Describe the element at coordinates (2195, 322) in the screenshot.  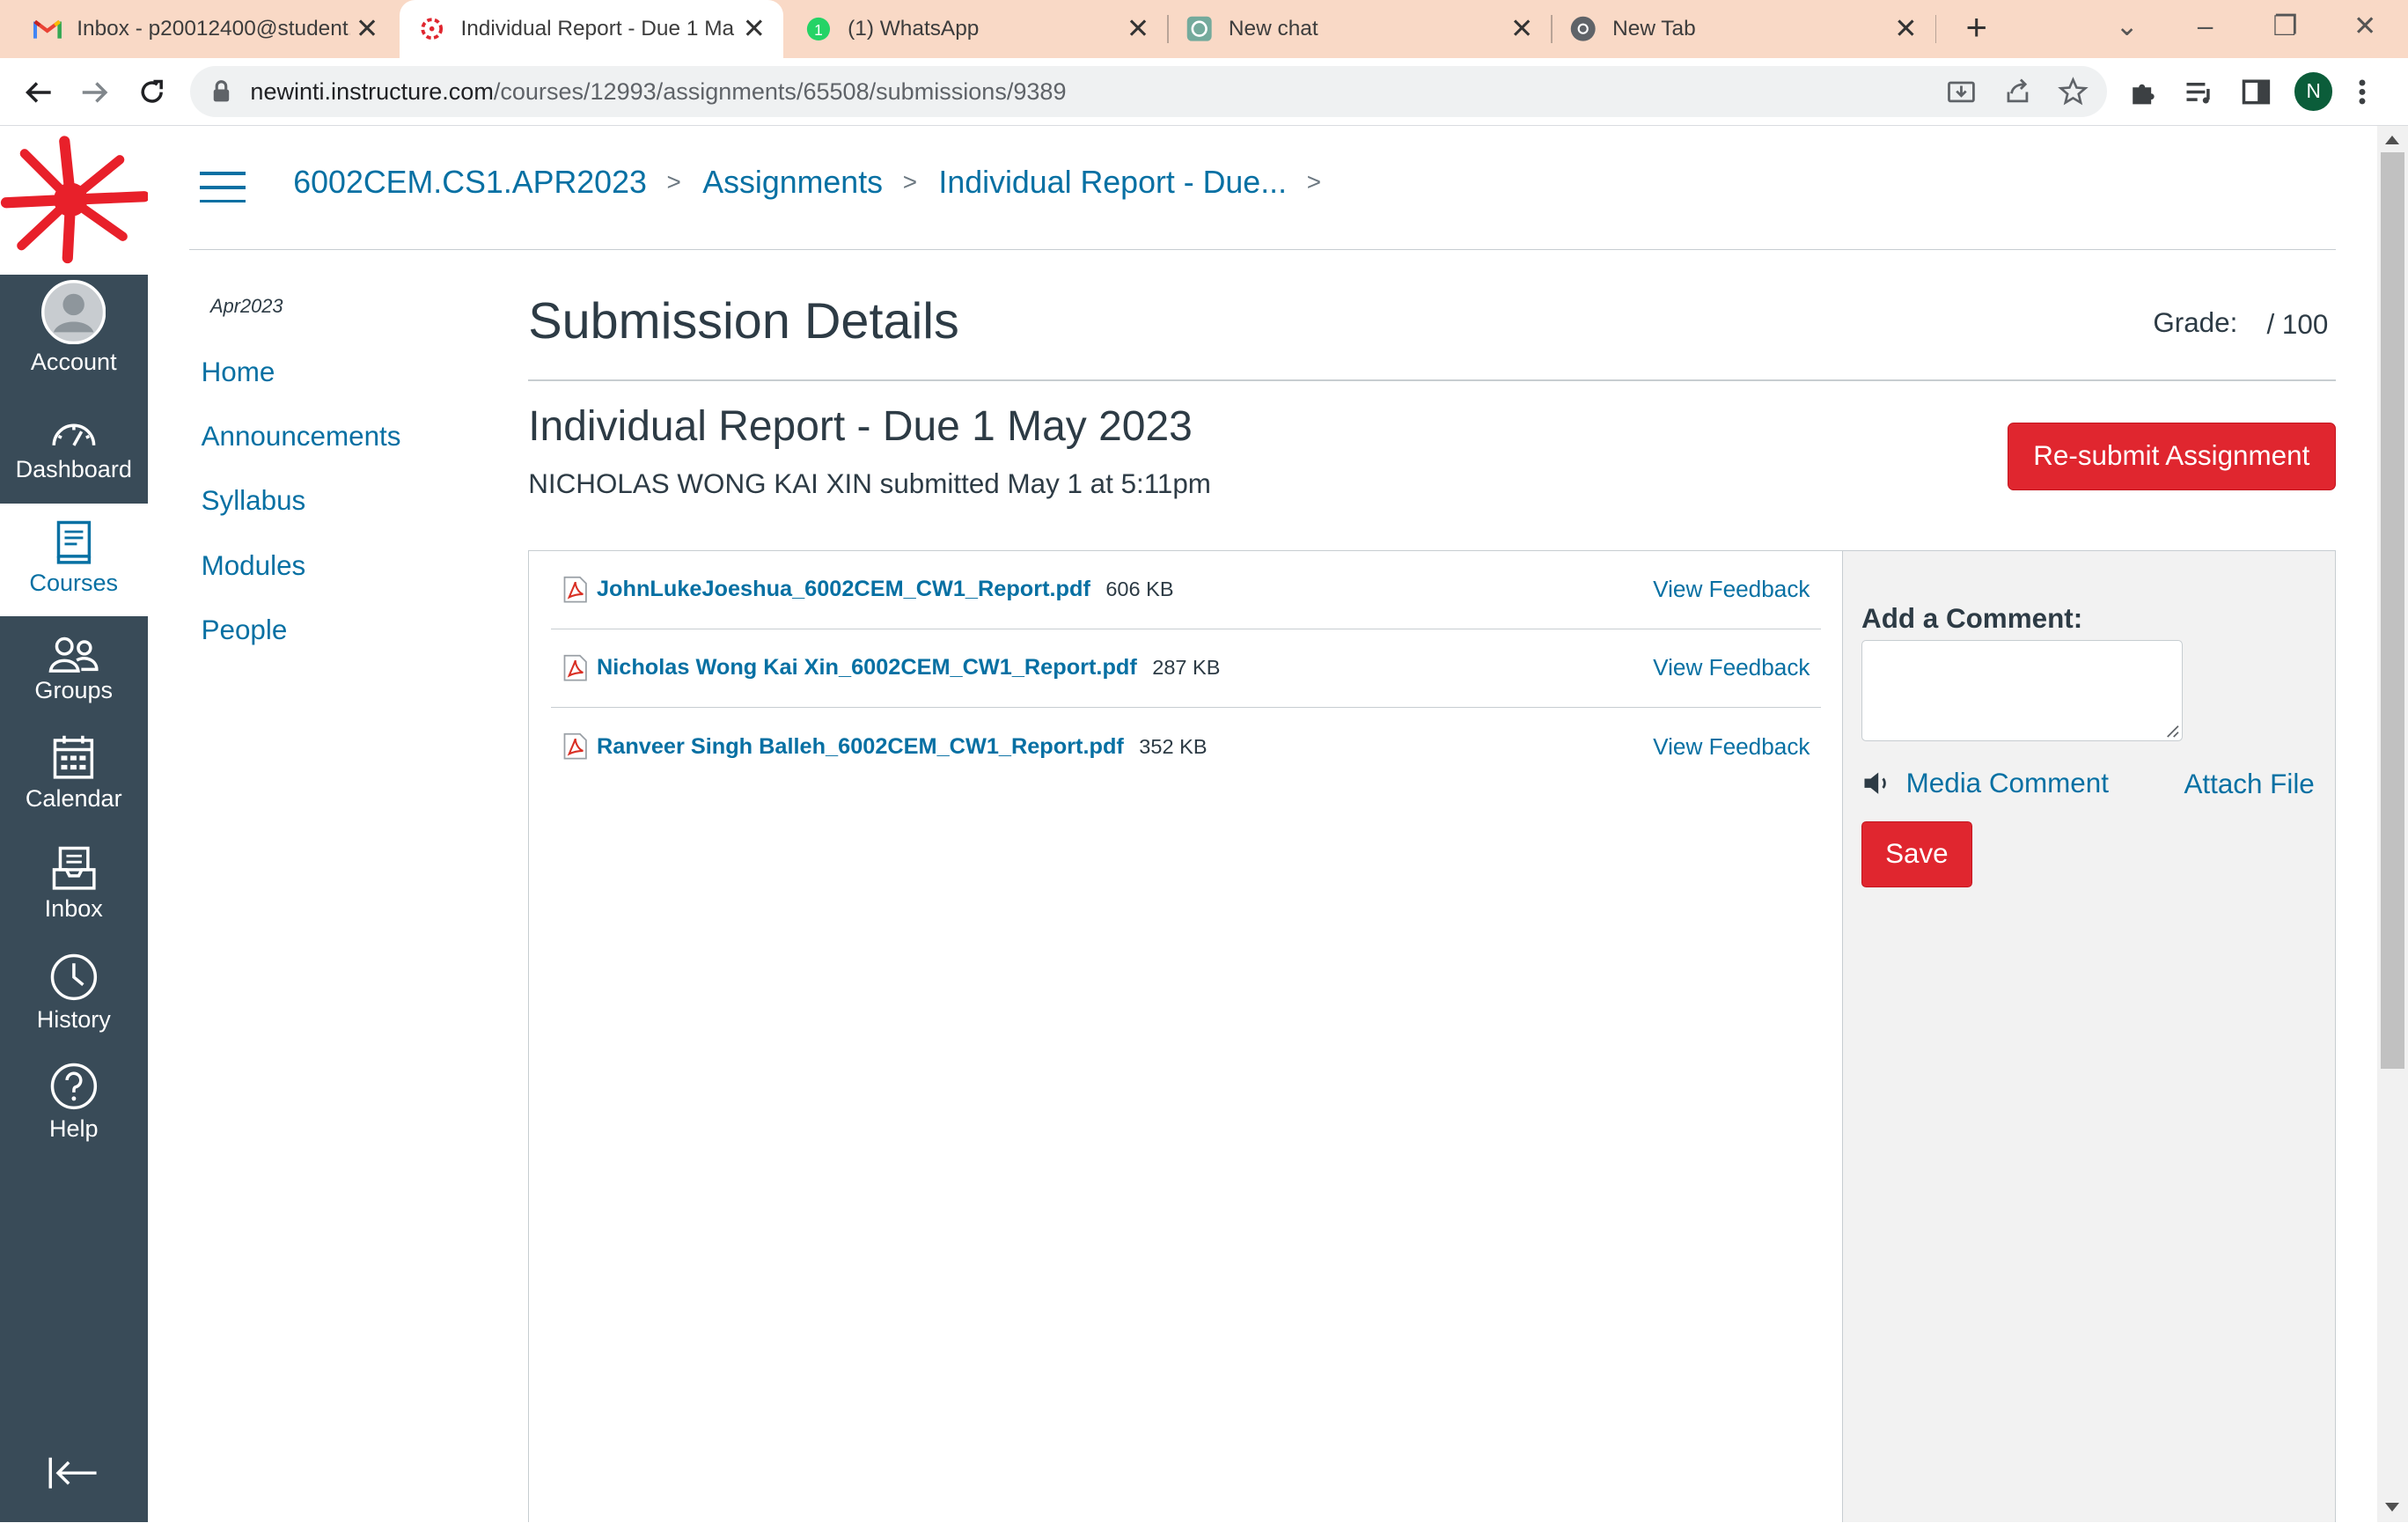
I see `grade-label: Grade:` at that location.